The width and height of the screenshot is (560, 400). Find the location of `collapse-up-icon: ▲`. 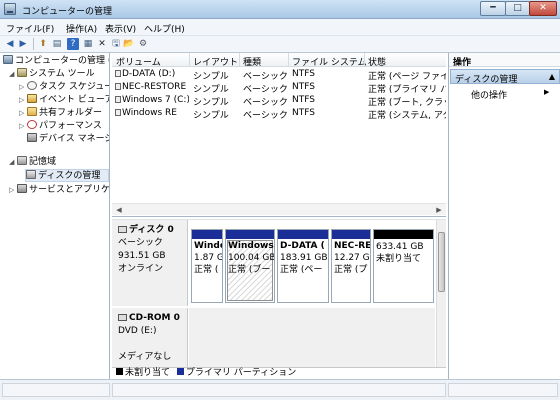

collapse-up-icon: ▲ is located at coordinates (552, 76).